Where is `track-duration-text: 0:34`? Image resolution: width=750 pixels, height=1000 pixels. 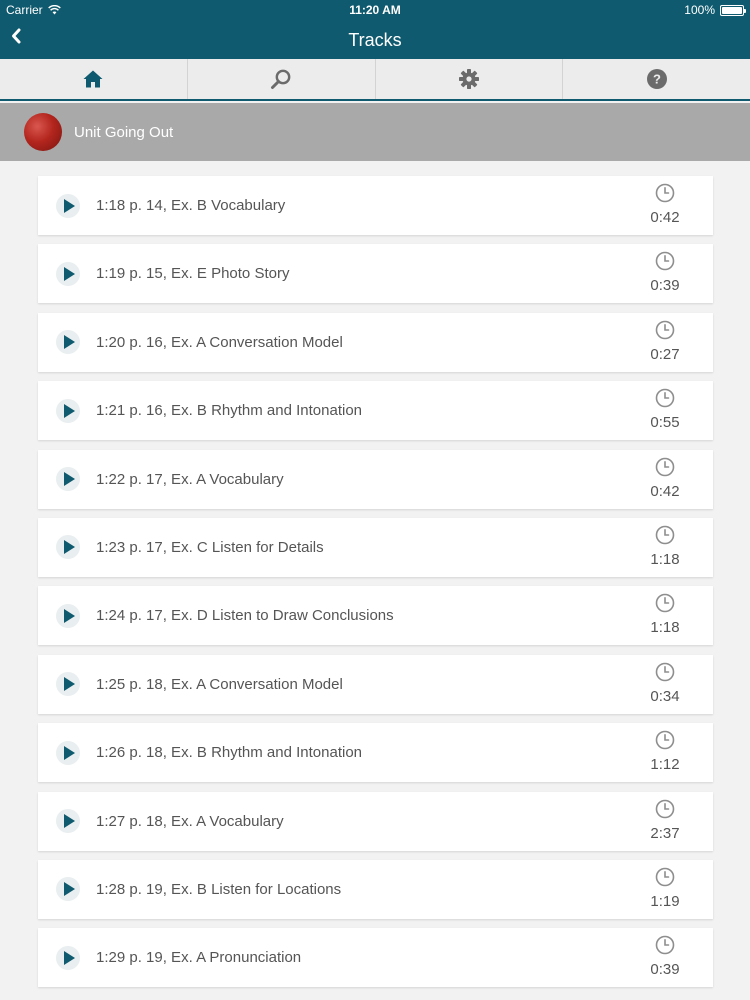 track-duration-text: 0:34 is located at coordinates (665, 696).